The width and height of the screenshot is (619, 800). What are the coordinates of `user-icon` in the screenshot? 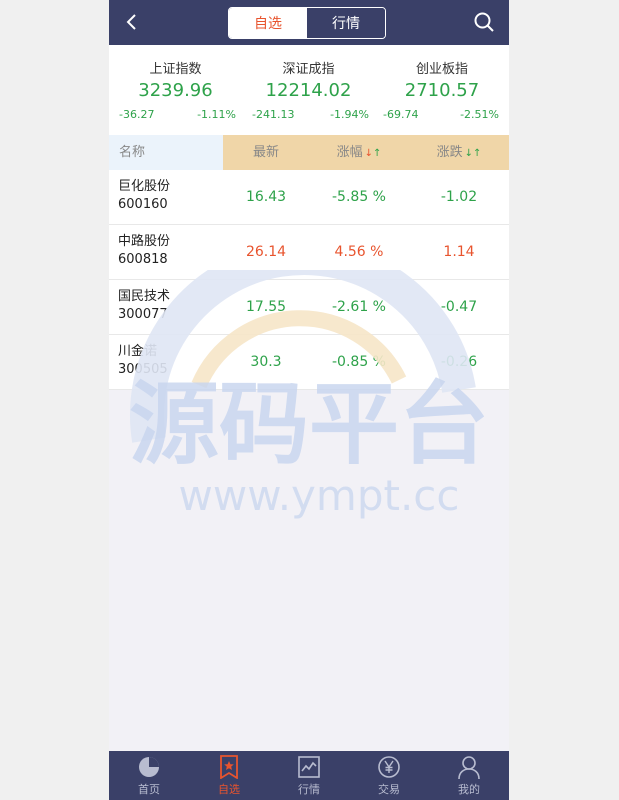 It's located at (469, 767).